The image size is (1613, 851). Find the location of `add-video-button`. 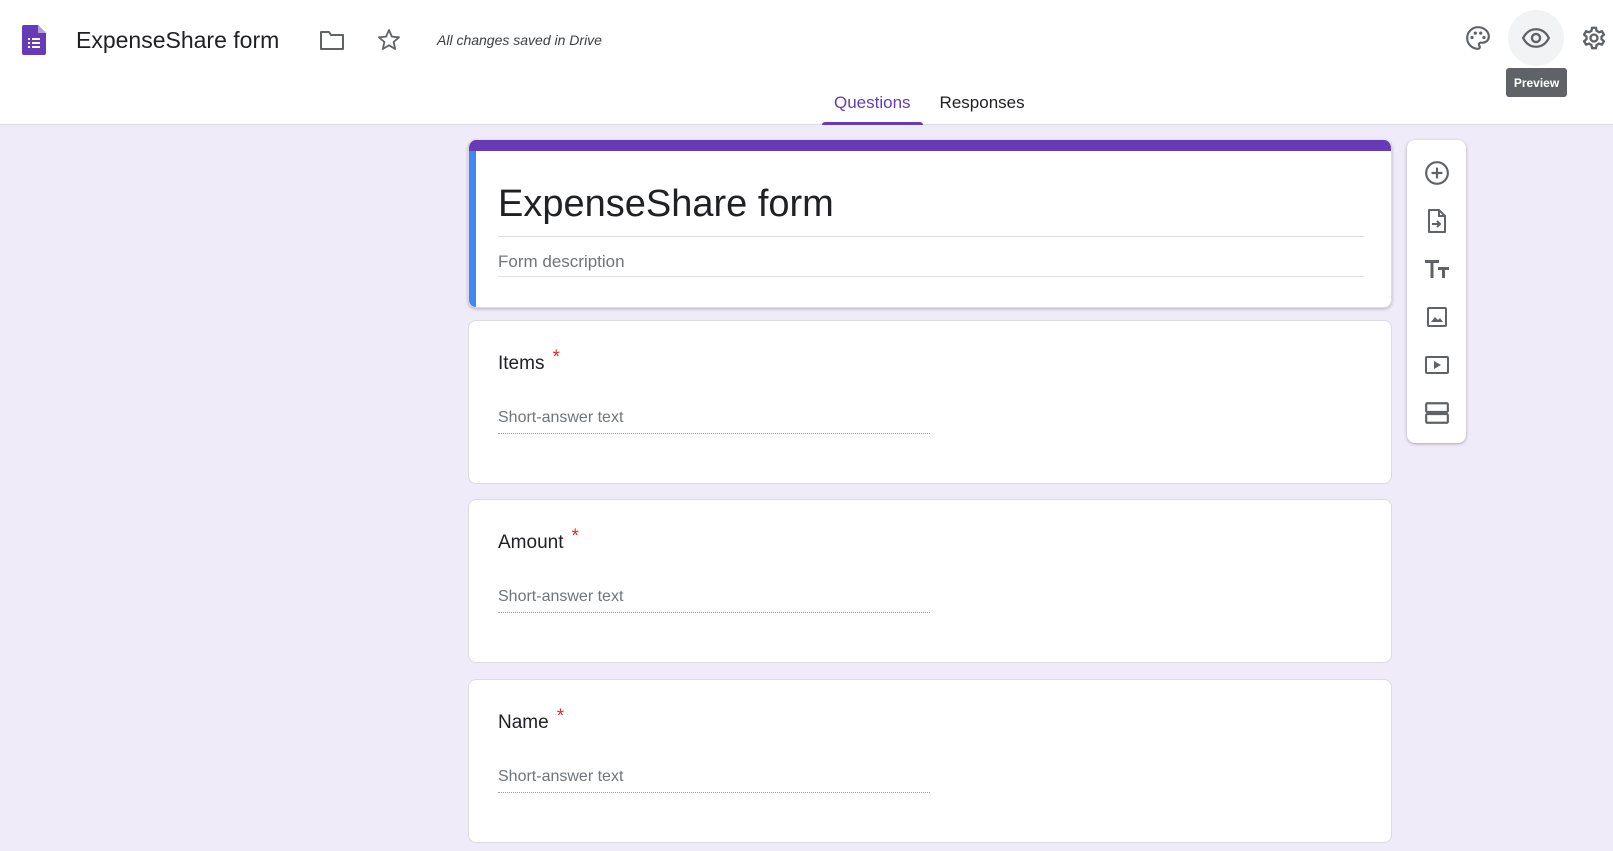

add-video-button is located at coordinates (1437, 365).